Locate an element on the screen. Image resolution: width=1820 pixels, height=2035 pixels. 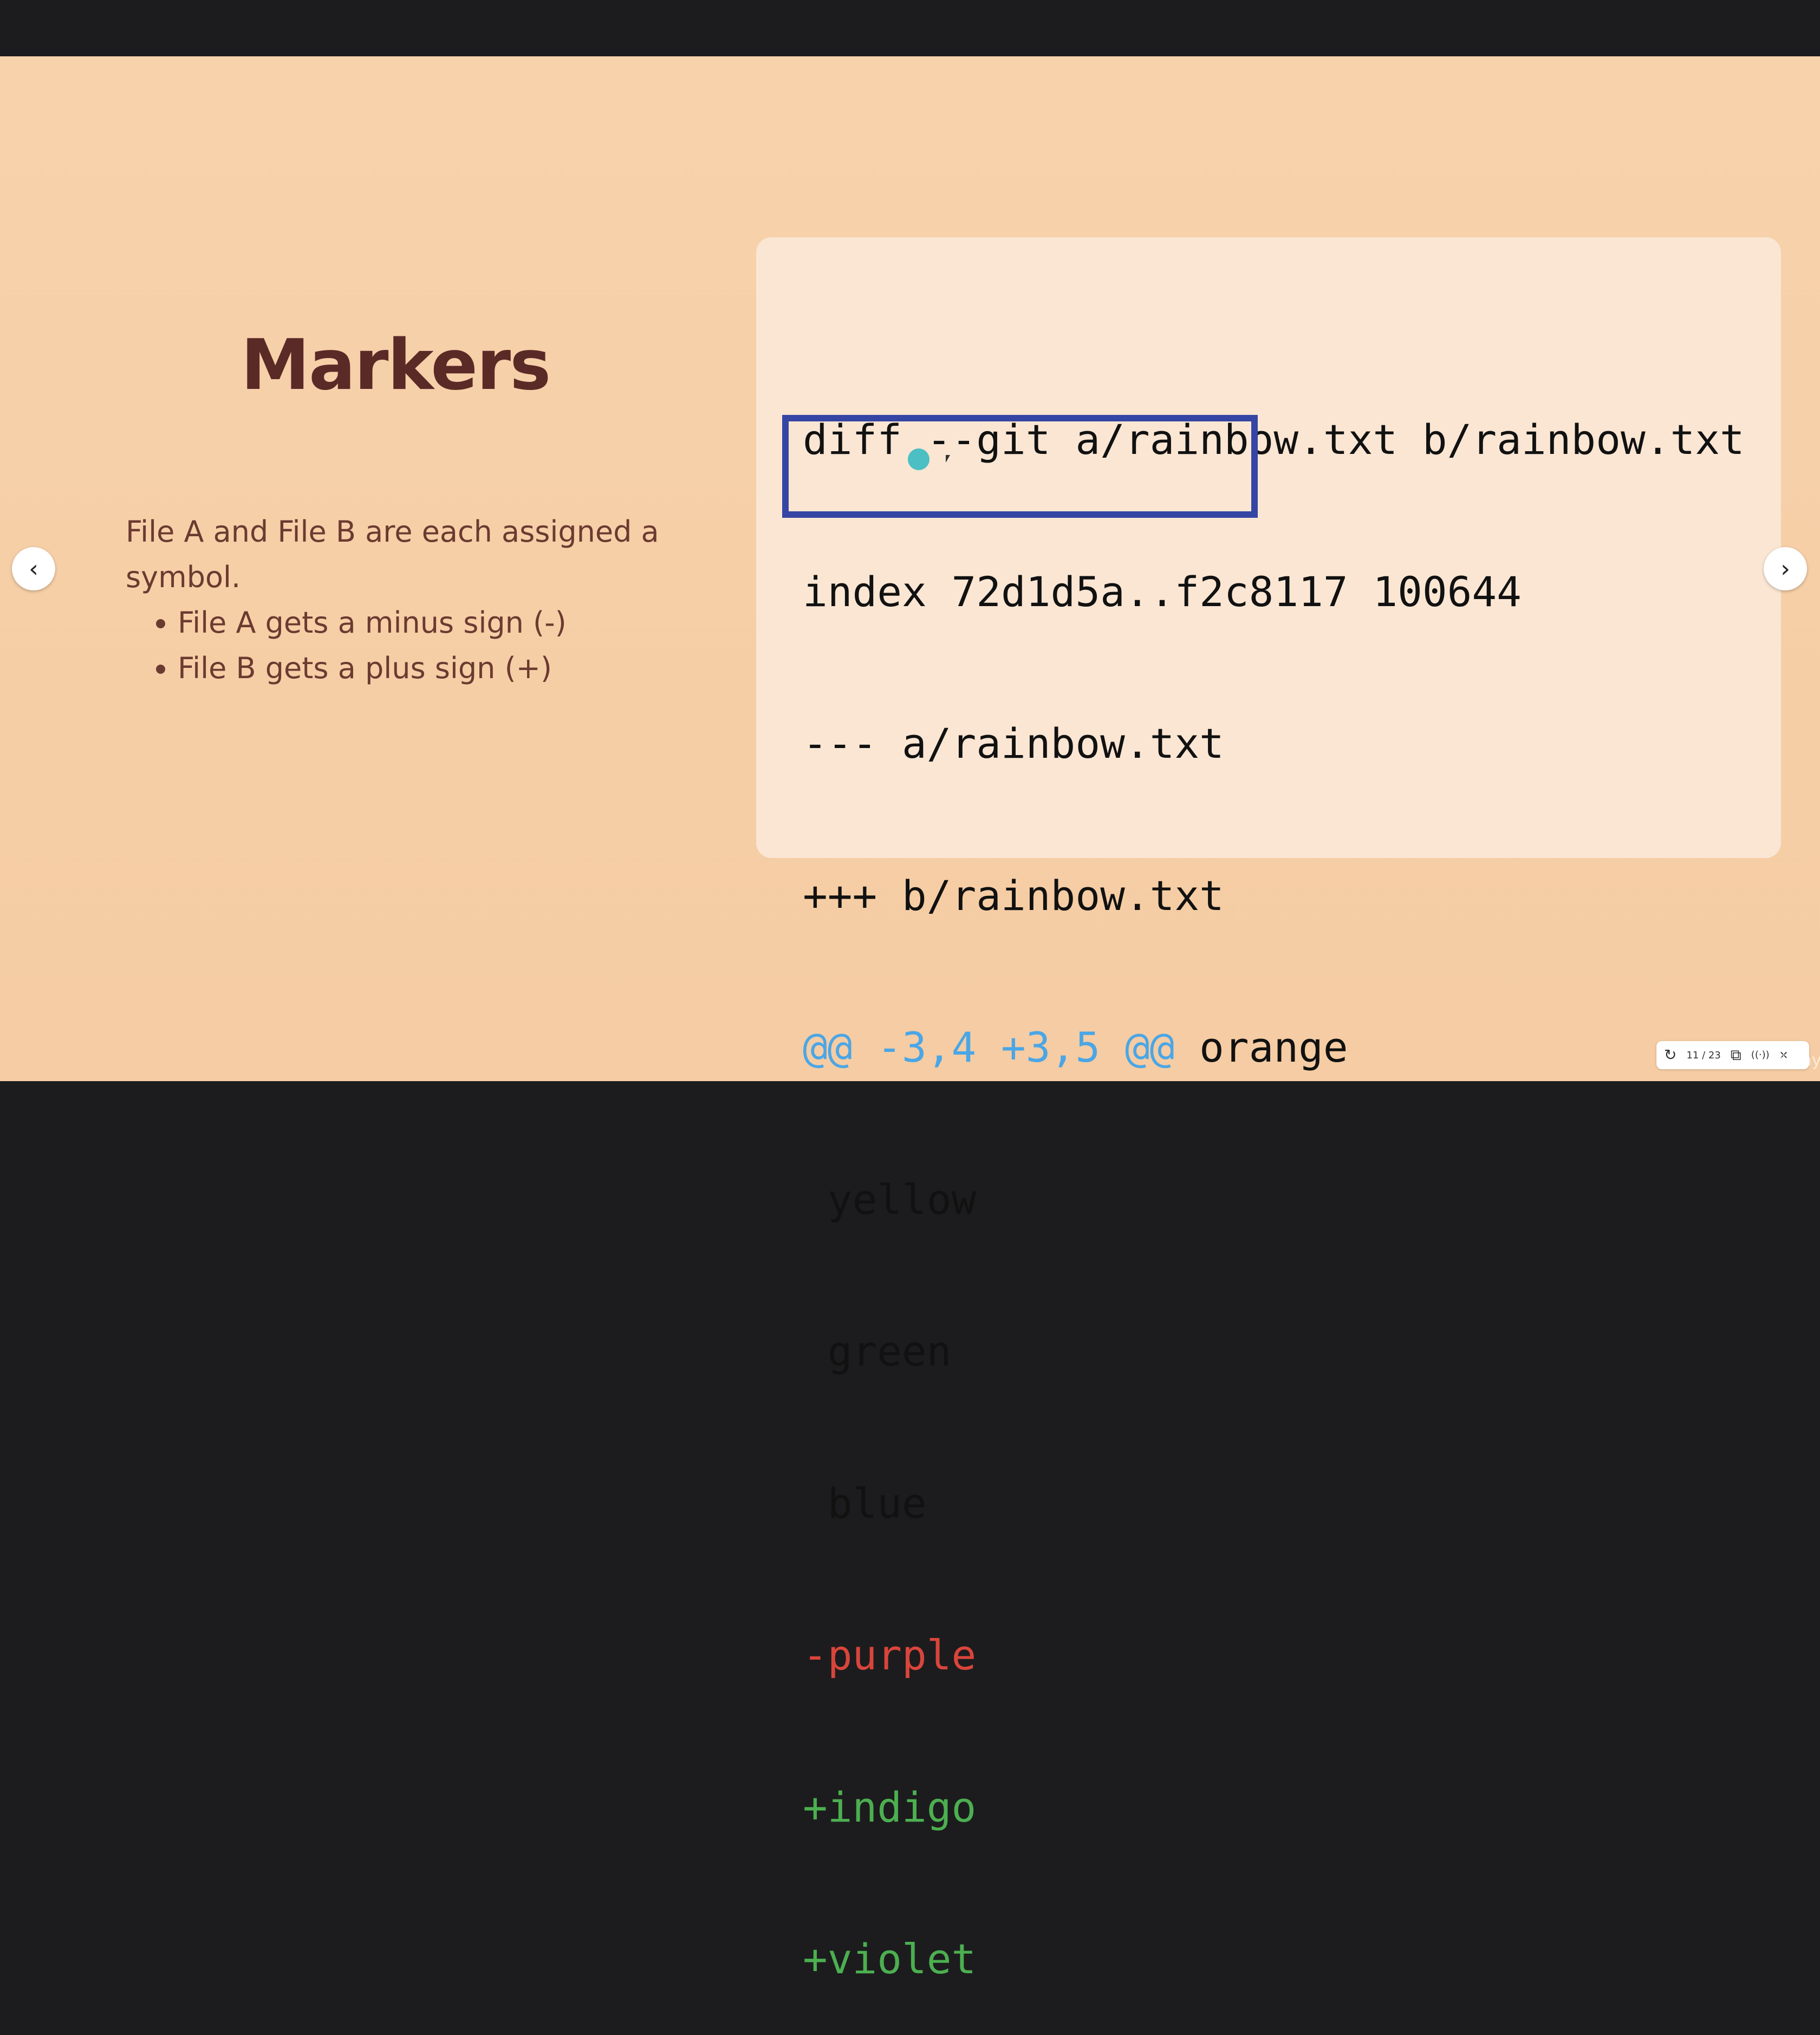
pointer-highlight-dot is located at coordinates (918, 459).